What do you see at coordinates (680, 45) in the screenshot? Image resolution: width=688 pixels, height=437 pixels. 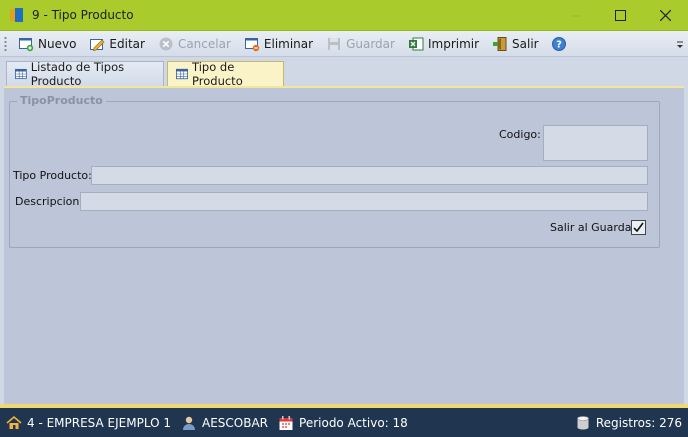 I see `toolbar-overflow-icon` at bounding box center [680, 45].